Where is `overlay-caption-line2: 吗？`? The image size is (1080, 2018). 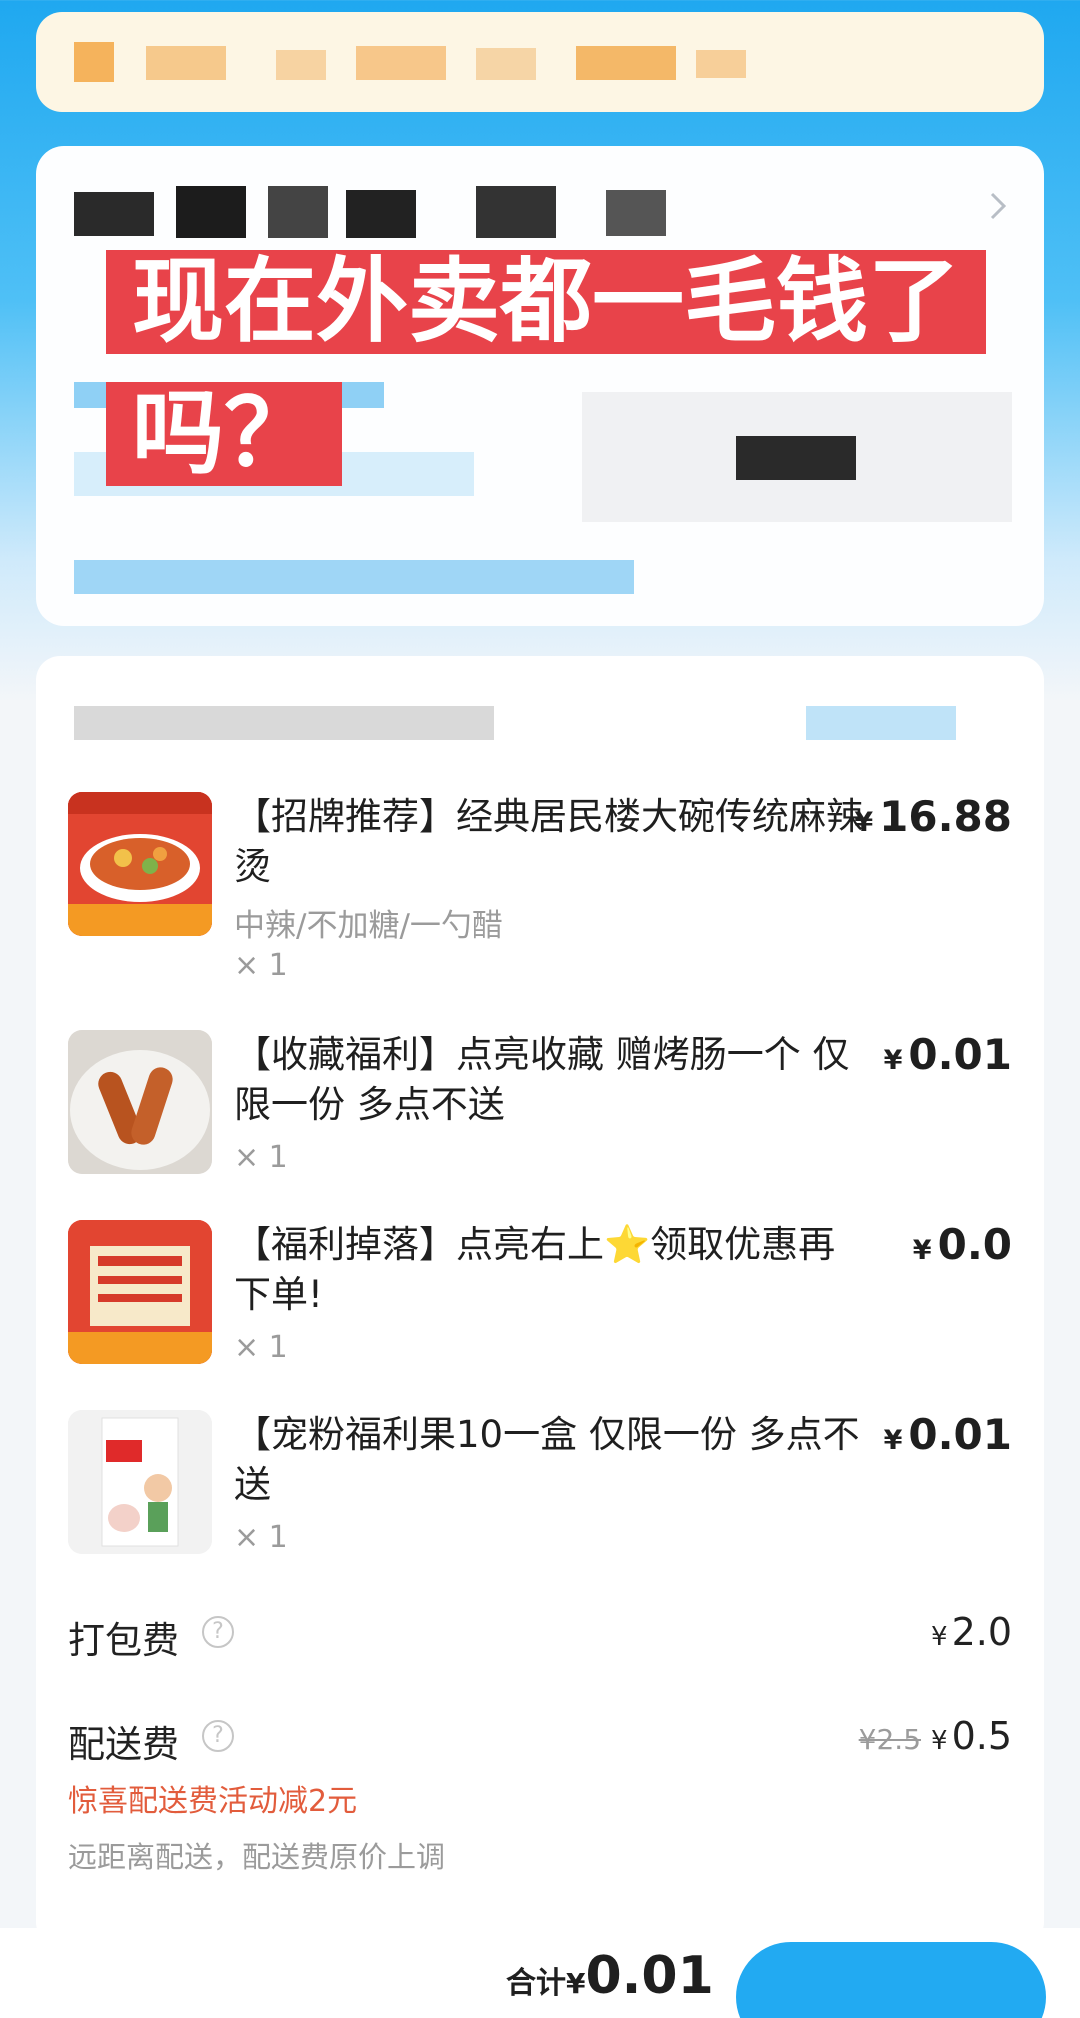
overlay-caption-line2: 吗？ is located at coordinates (224, 434).